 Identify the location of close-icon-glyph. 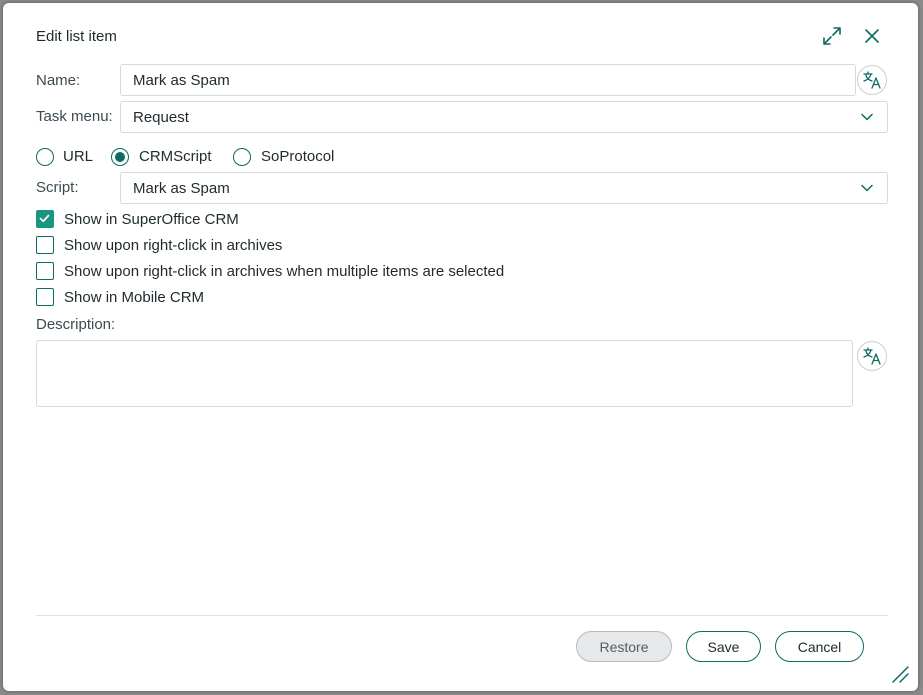
(872, 36).